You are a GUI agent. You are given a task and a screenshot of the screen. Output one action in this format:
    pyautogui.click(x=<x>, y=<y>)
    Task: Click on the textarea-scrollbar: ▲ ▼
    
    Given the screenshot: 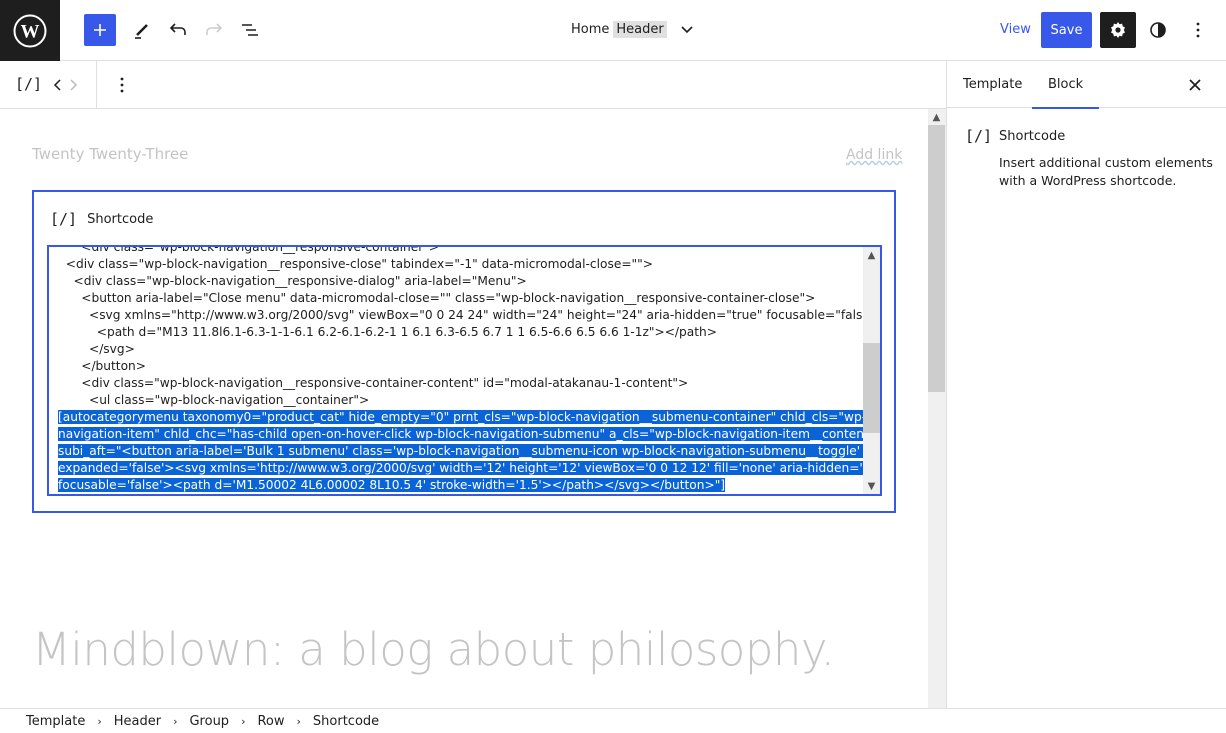 What is the action you would take?
    pyautogui.click(x=871, y=370)
    